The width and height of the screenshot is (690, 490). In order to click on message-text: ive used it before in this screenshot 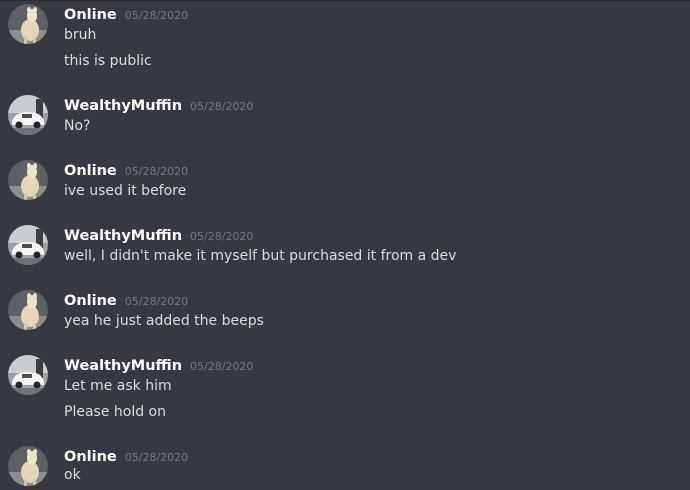, I will do `click(125, 191)`.